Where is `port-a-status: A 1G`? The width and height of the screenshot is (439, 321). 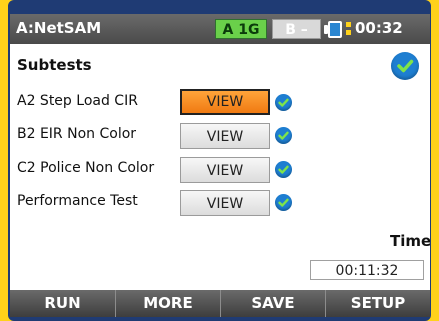
port-a-status: A 1G is located at coordinates (241, 29).